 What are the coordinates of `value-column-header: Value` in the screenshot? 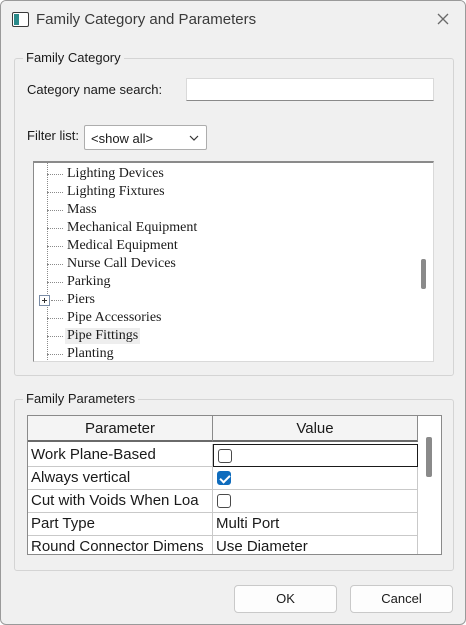 It's located at (315, 429).